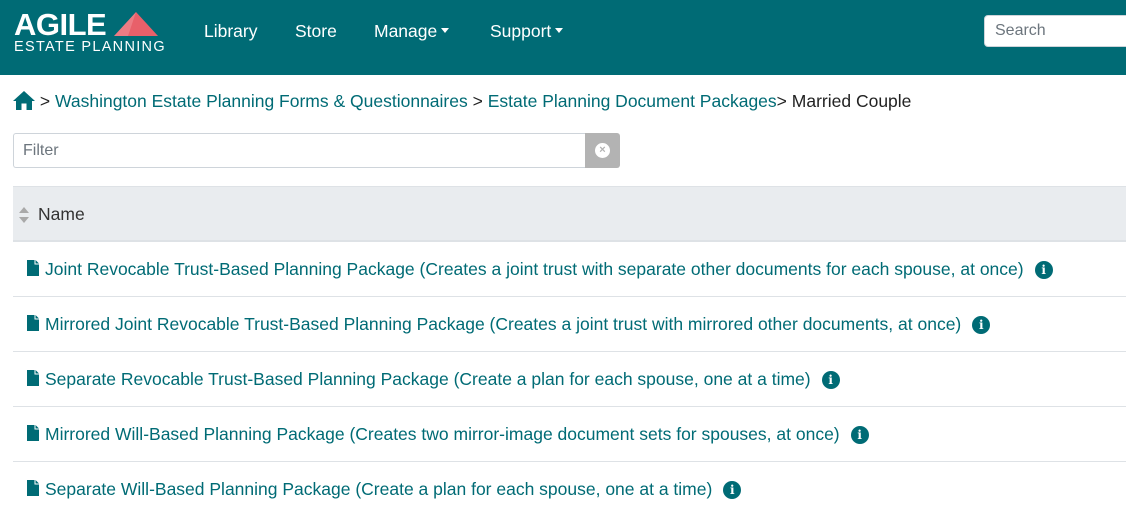  Describe the element at coordinates (90, 47) in the screenshot. I see `logo-tagline: ESTATE PLANNING` at that location.